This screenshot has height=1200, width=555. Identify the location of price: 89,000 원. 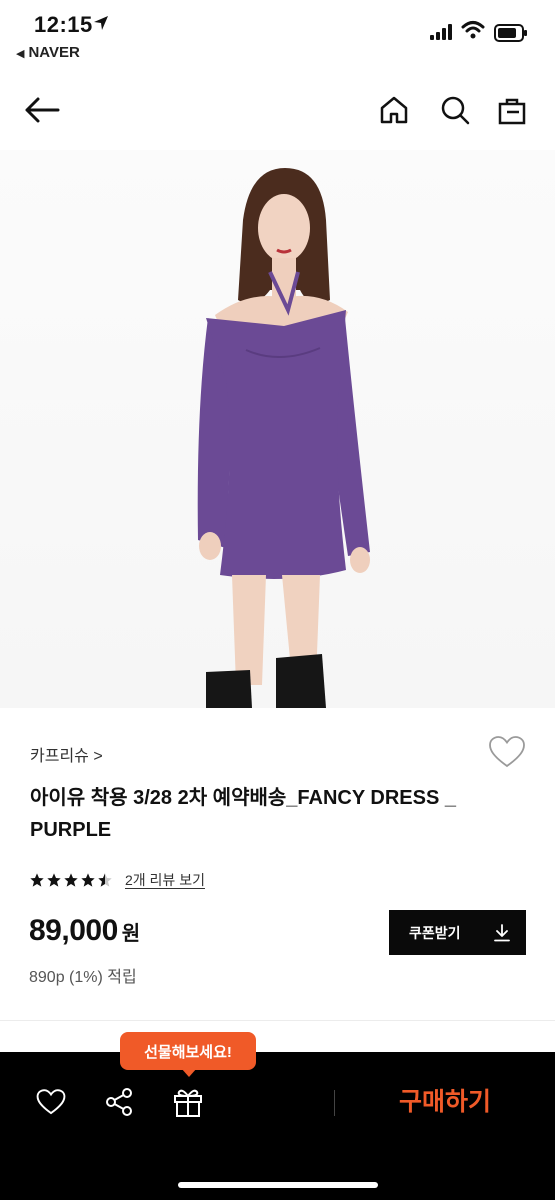
(84, 931).